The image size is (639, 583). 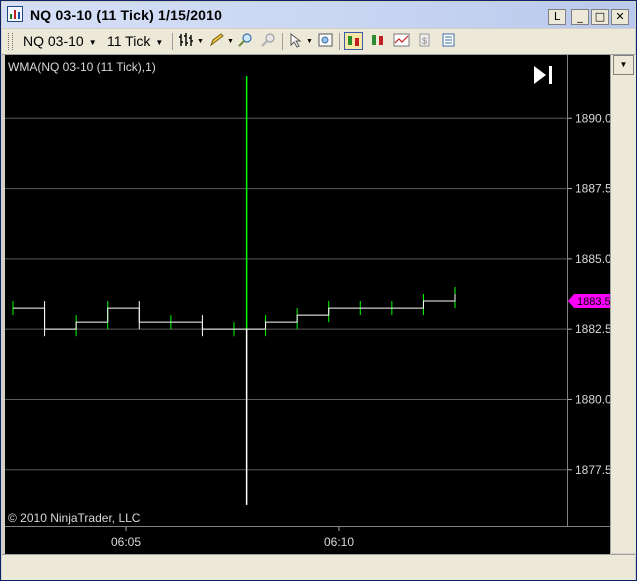 What do you see at coordinates (53, 41) in the screenshot?
I see `instrument-label: NQ 03-10` at bounding box center [53, 41].